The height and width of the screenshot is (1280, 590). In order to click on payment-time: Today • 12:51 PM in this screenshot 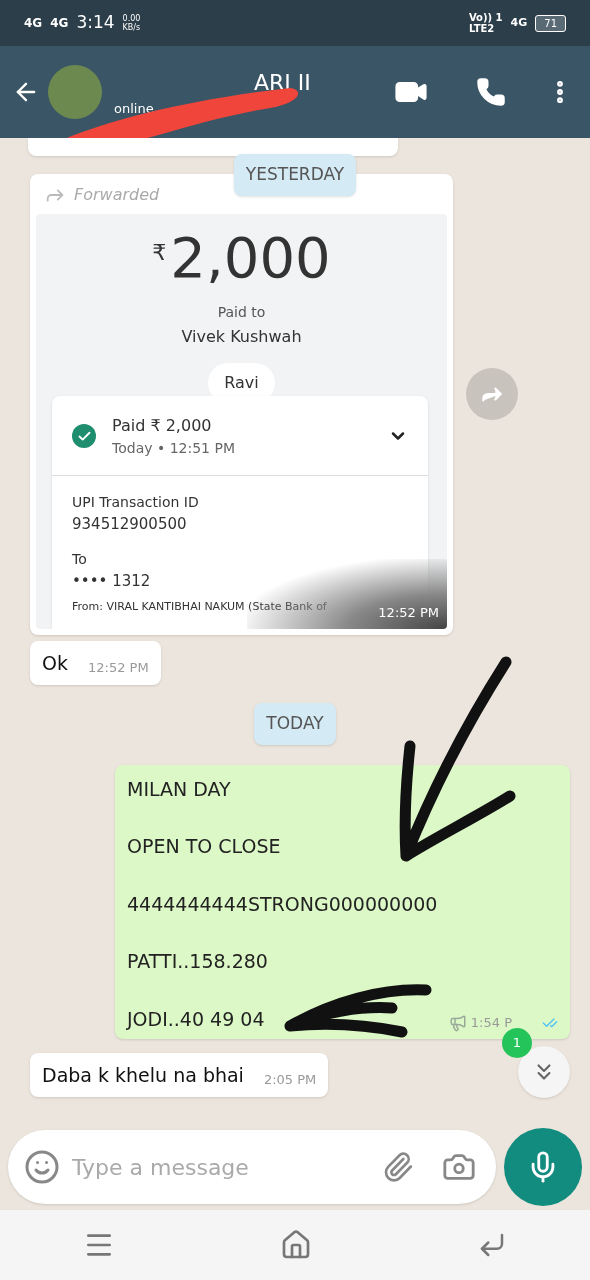, I will do `click(174, 448)`.